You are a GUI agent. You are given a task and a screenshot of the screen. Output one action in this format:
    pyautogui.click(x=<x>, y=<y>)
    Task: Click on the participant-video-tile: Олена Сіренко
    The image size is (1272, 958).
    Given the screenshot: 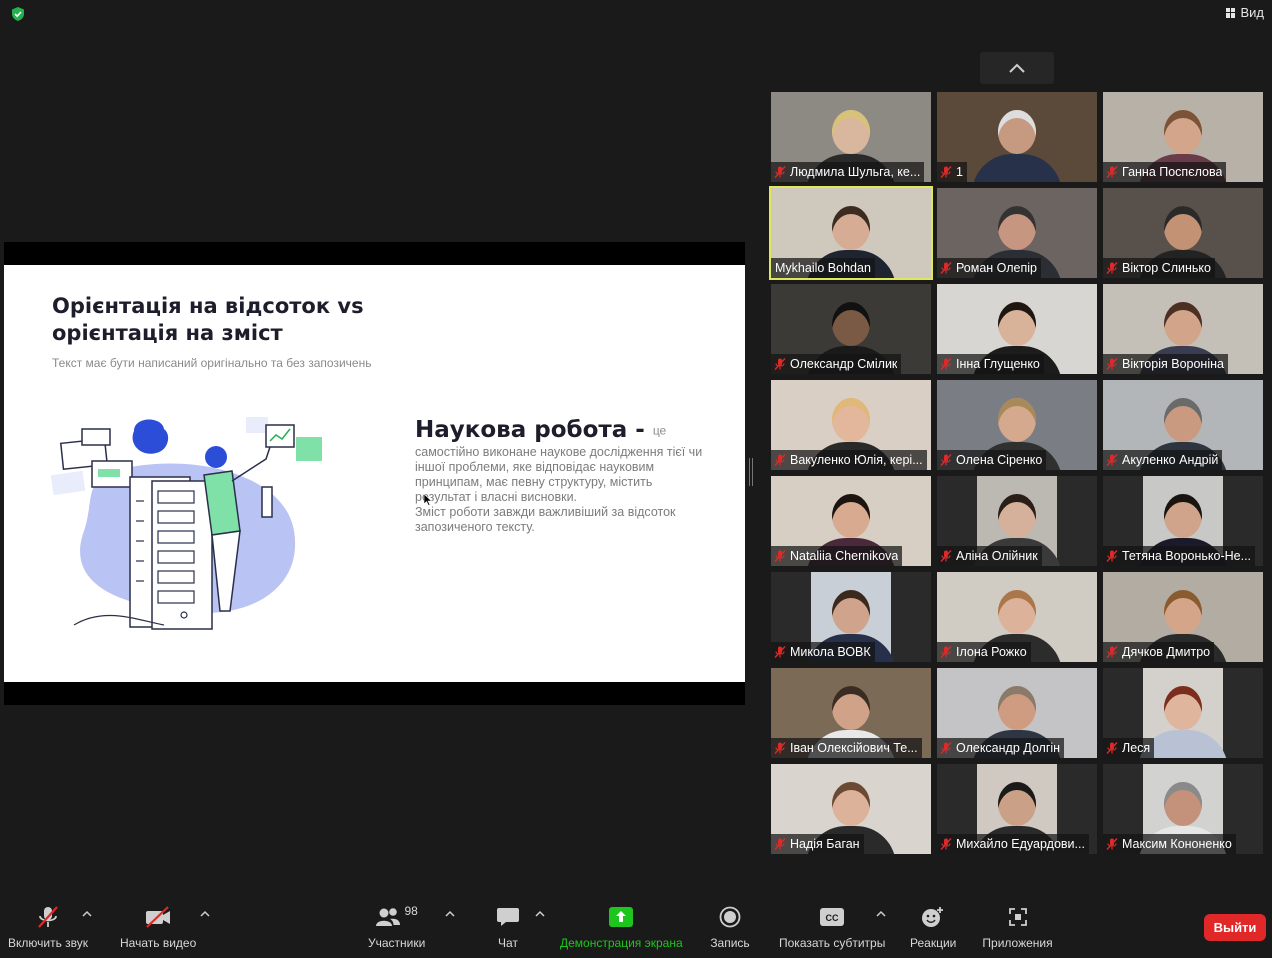 What is the action you would take?
    pyautogui.click(x=1017, y=425)
    